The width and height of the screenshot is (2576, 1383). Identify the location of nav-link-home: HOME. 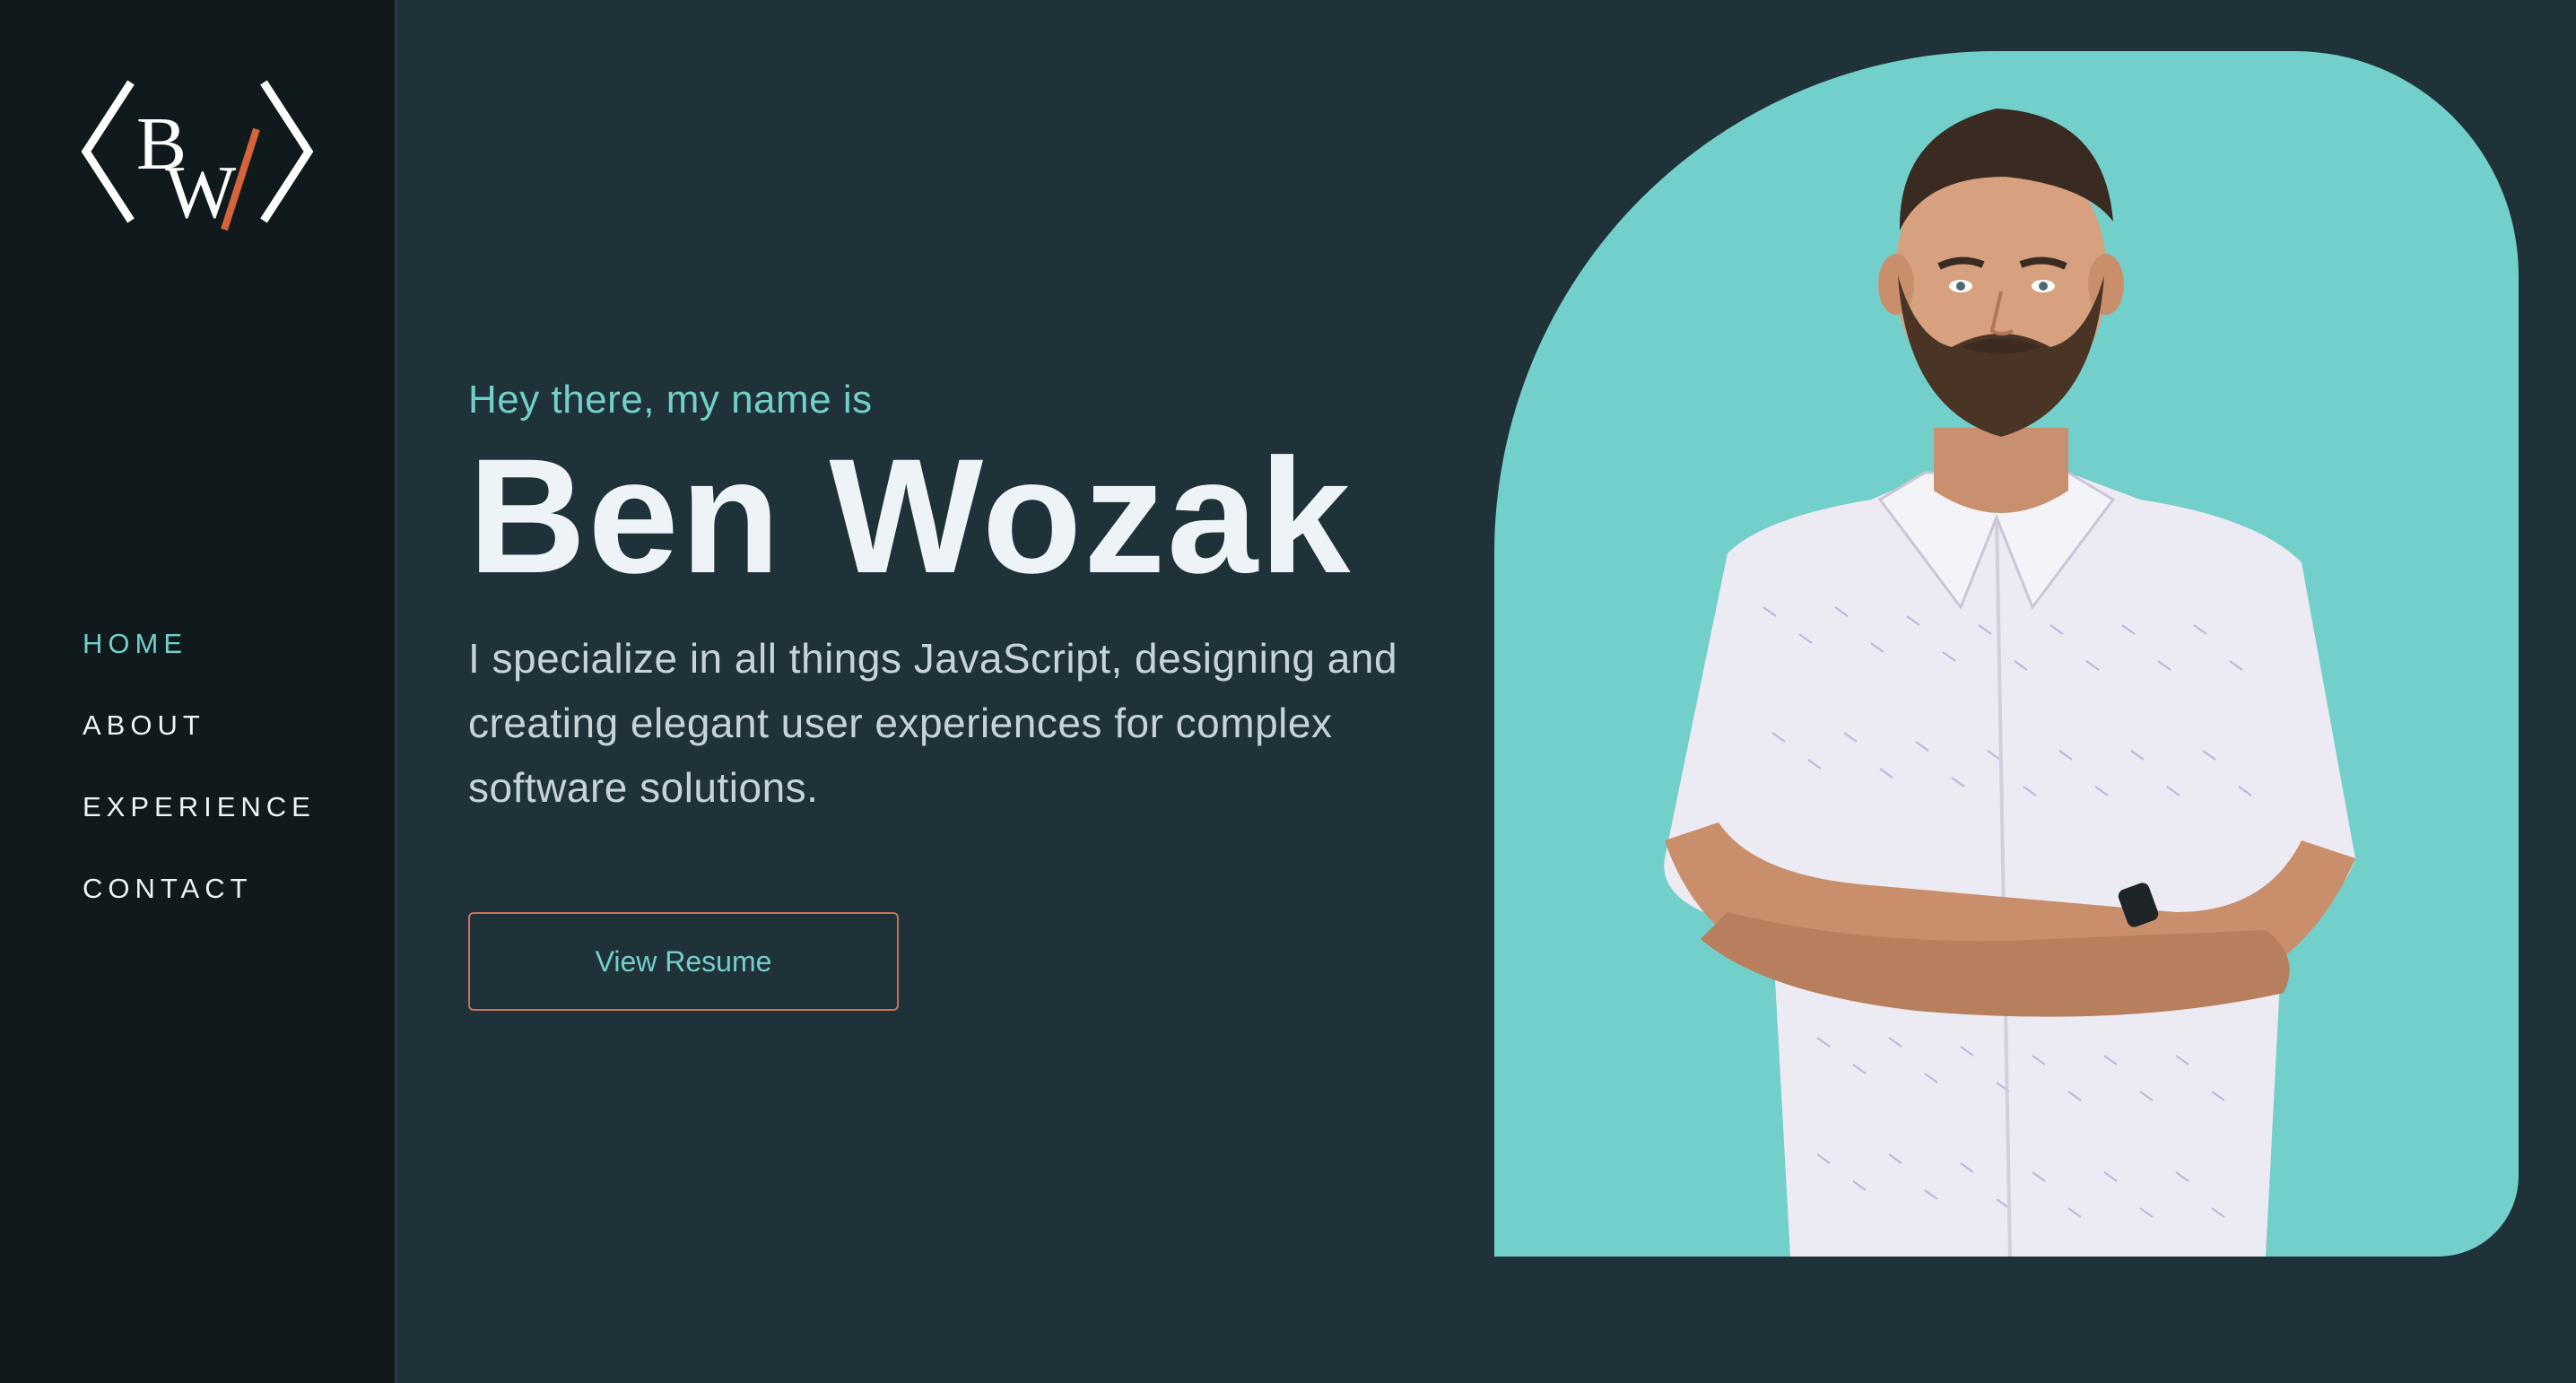
(135, 644).